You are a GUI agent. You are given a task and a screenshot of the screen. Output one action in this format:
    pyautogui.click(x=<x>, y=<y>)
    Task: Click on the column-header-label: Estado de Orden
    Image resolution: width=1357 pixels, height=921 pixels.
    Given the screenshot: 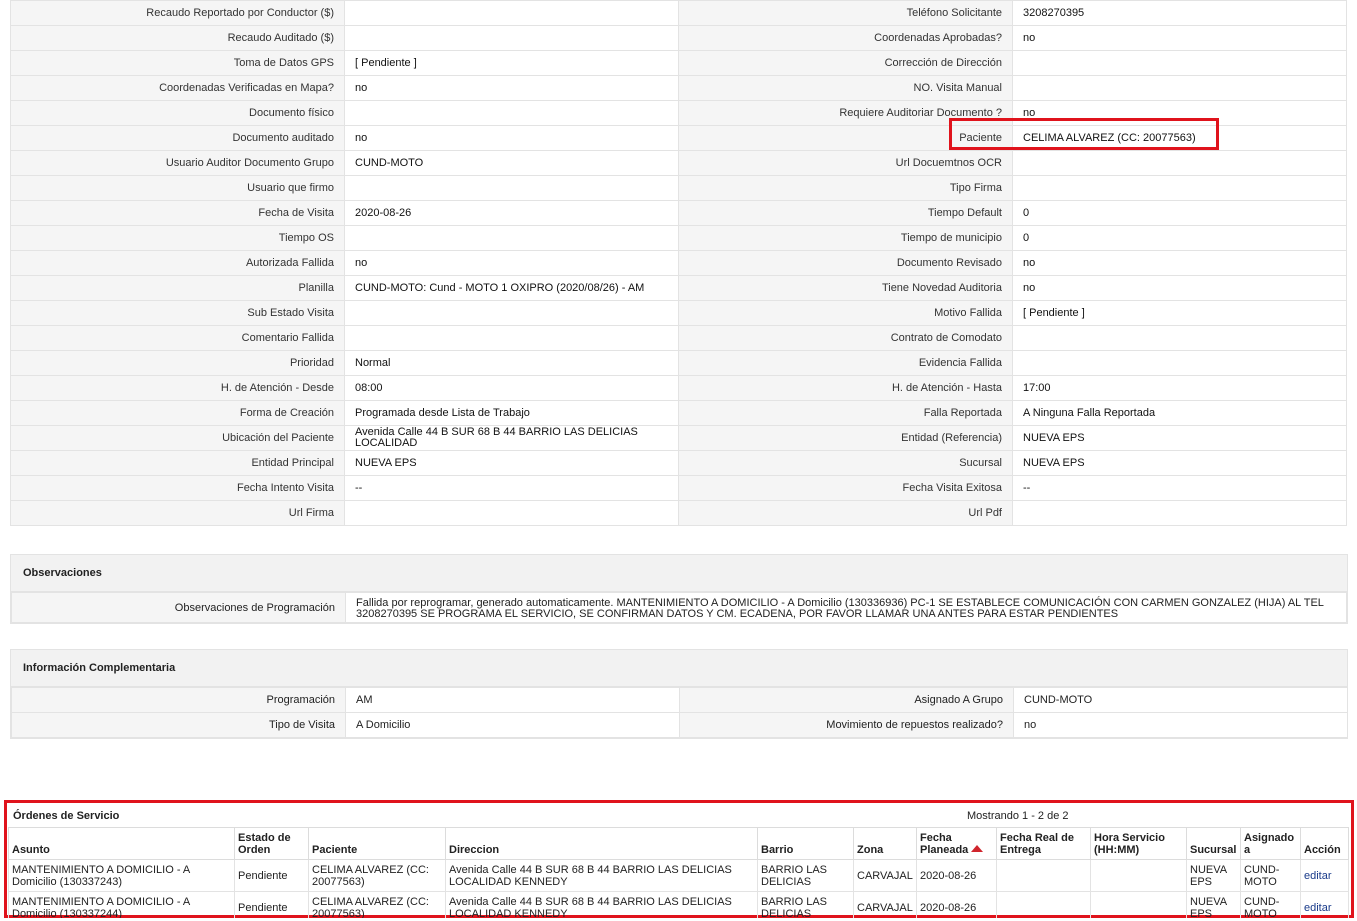 What is the action you would take?
    pyautogui.click(x=264, y=844)
    